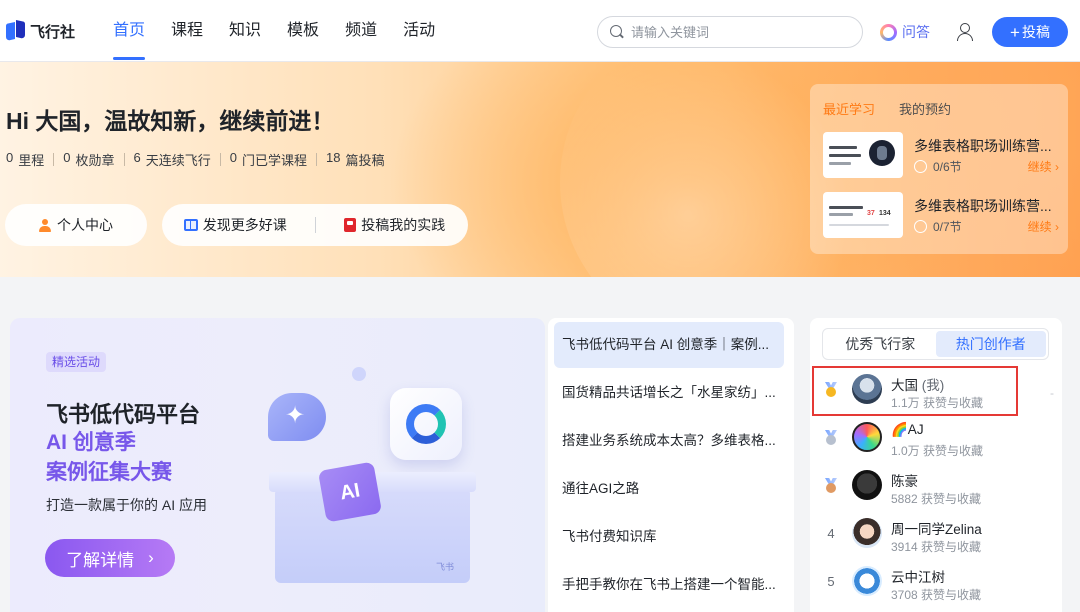 This screenshot has width=1080, height=612. I want to click on nav-channels: 频道, so click(361, 31).